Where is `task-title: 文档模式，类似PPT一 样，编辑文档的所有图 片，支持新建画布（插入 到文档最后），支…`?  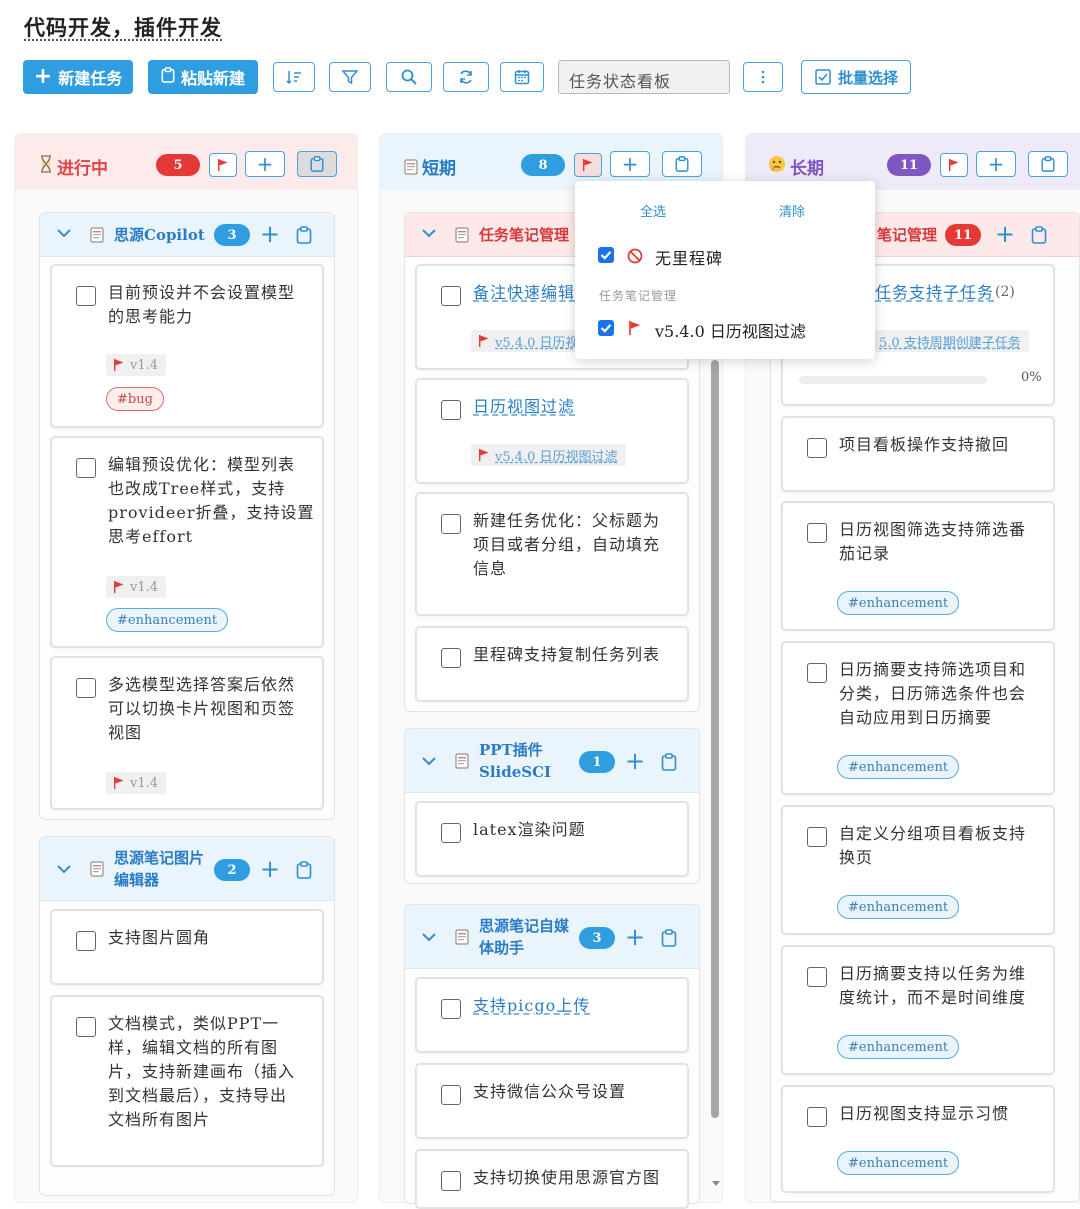
task-title: 文档模式，类似PPT一 样，编辑文档的所有图 片，支持新建画布（插入 到文档最后），支… is located at coordinates (201, 1072).